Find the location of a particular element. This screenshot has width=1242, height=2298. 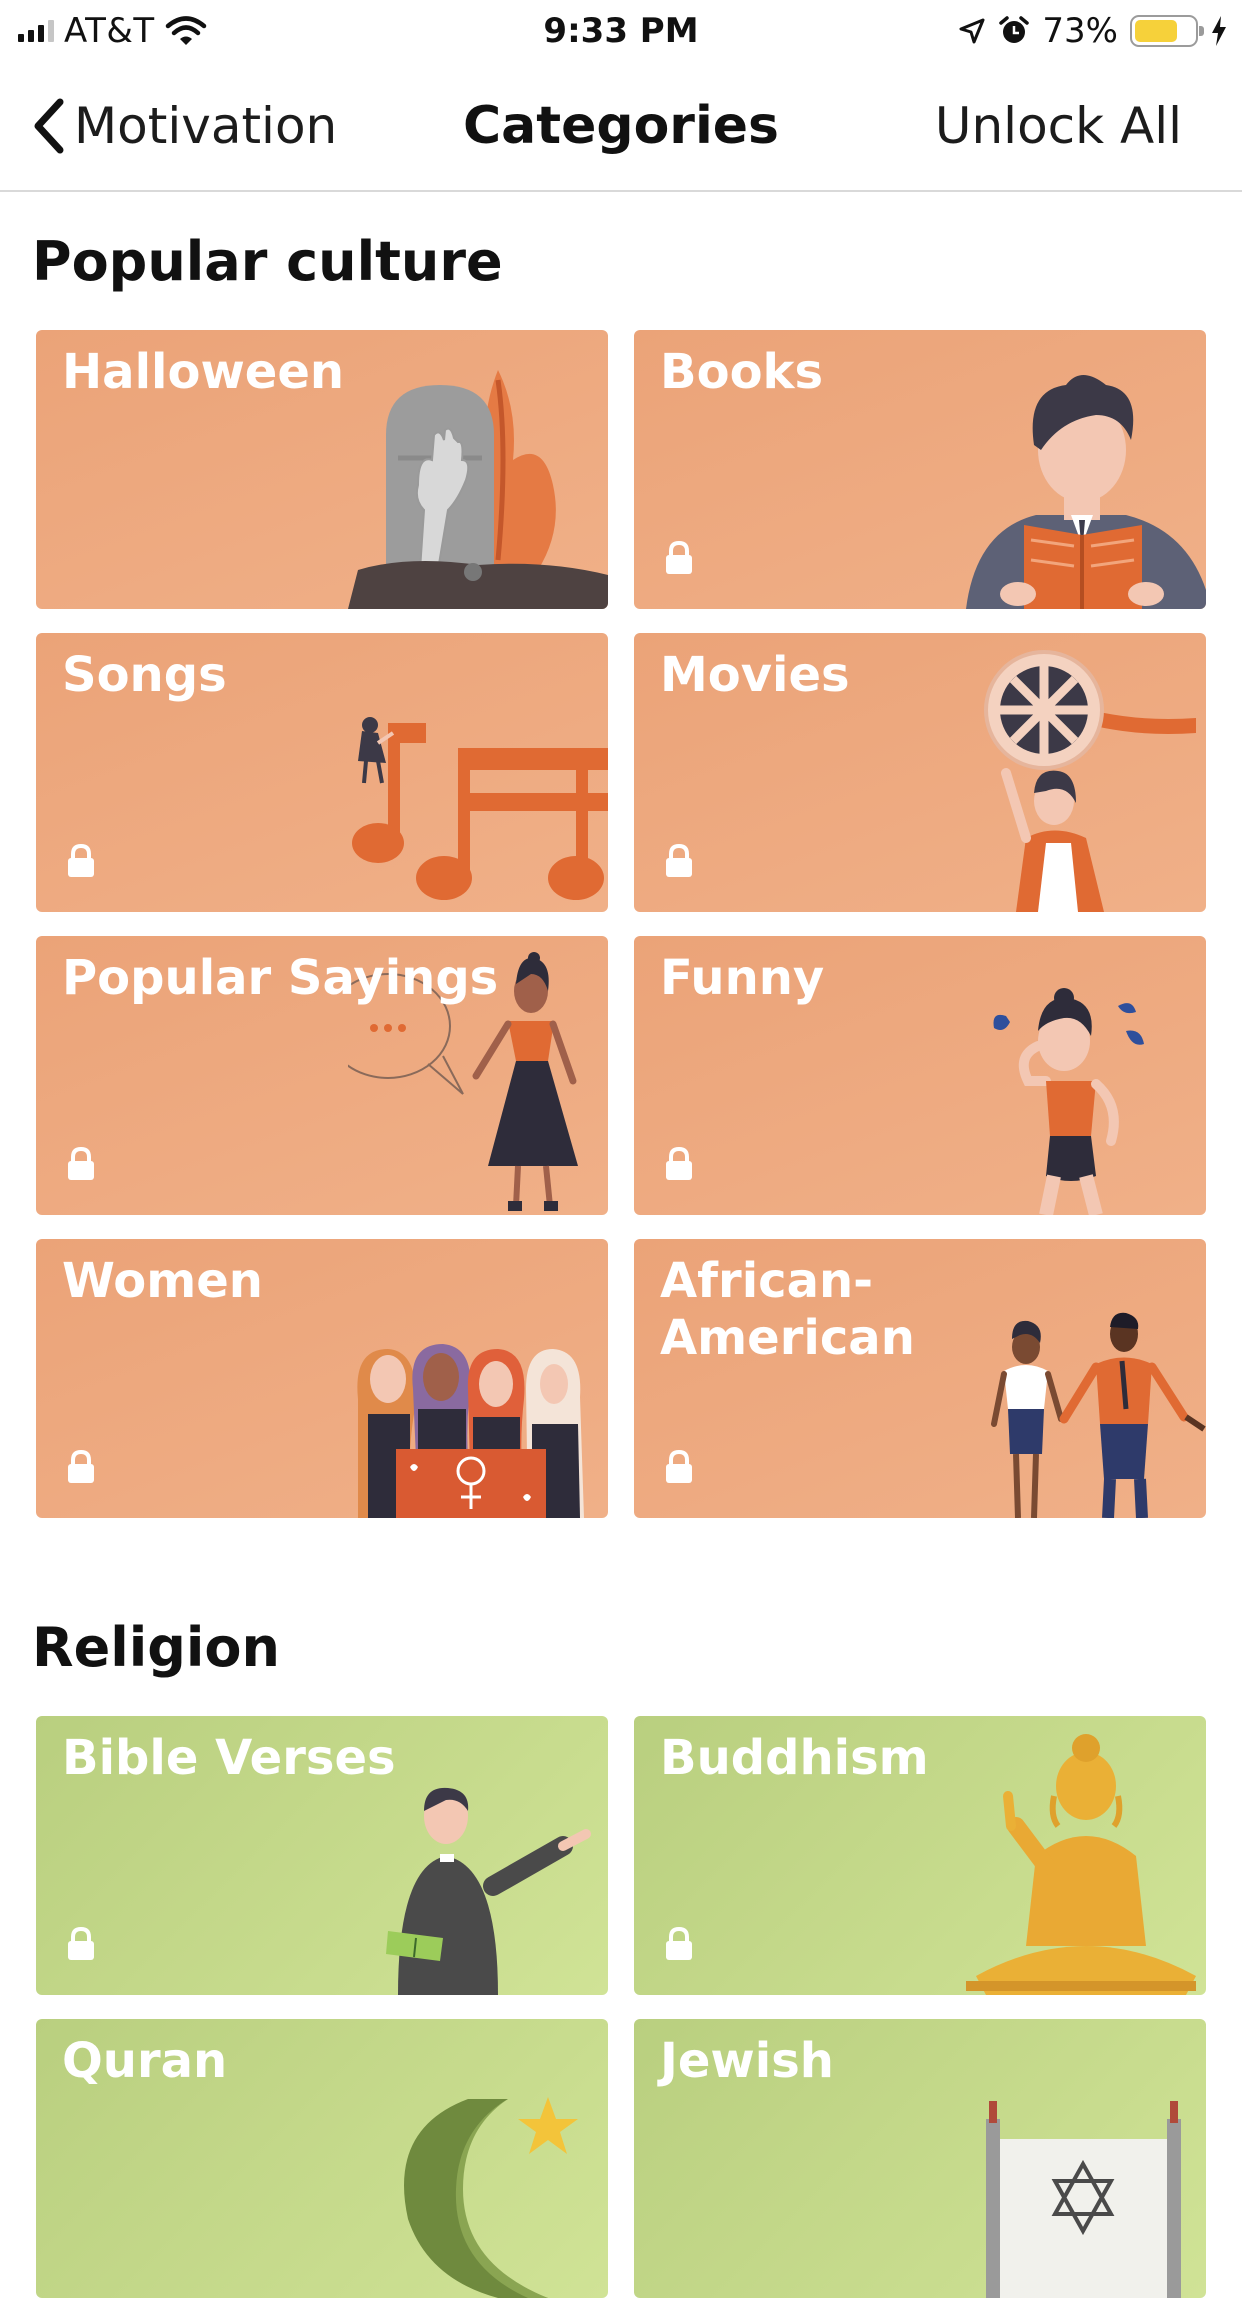

card-label: Movies is located at coordinates (755, 675).